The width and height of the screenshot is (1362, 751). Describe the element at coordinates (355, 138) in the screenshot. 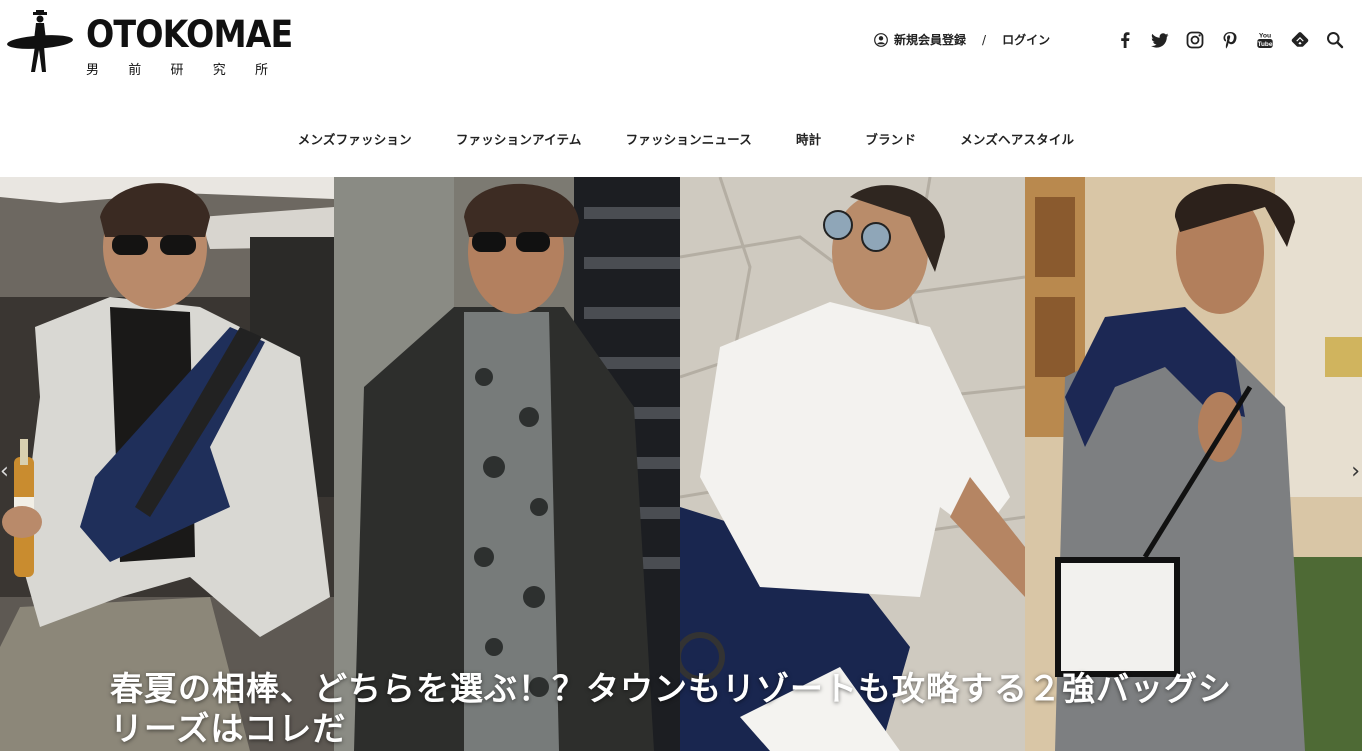

I see `nav-item-mens-fashion: メンズファッション` at that location.